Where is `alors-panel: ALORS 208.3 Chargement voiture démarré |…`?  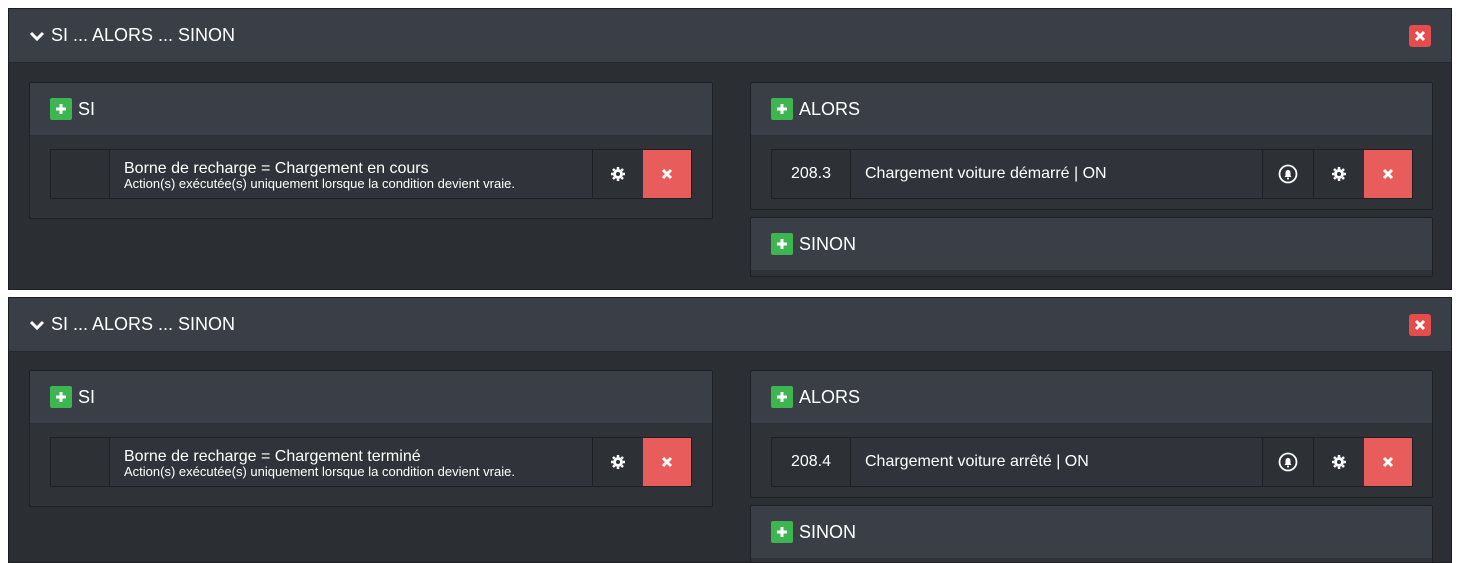
alors-panel: ALORS 208.3 Chargement voiture démarré |… is located at coordinates (1091, 146).